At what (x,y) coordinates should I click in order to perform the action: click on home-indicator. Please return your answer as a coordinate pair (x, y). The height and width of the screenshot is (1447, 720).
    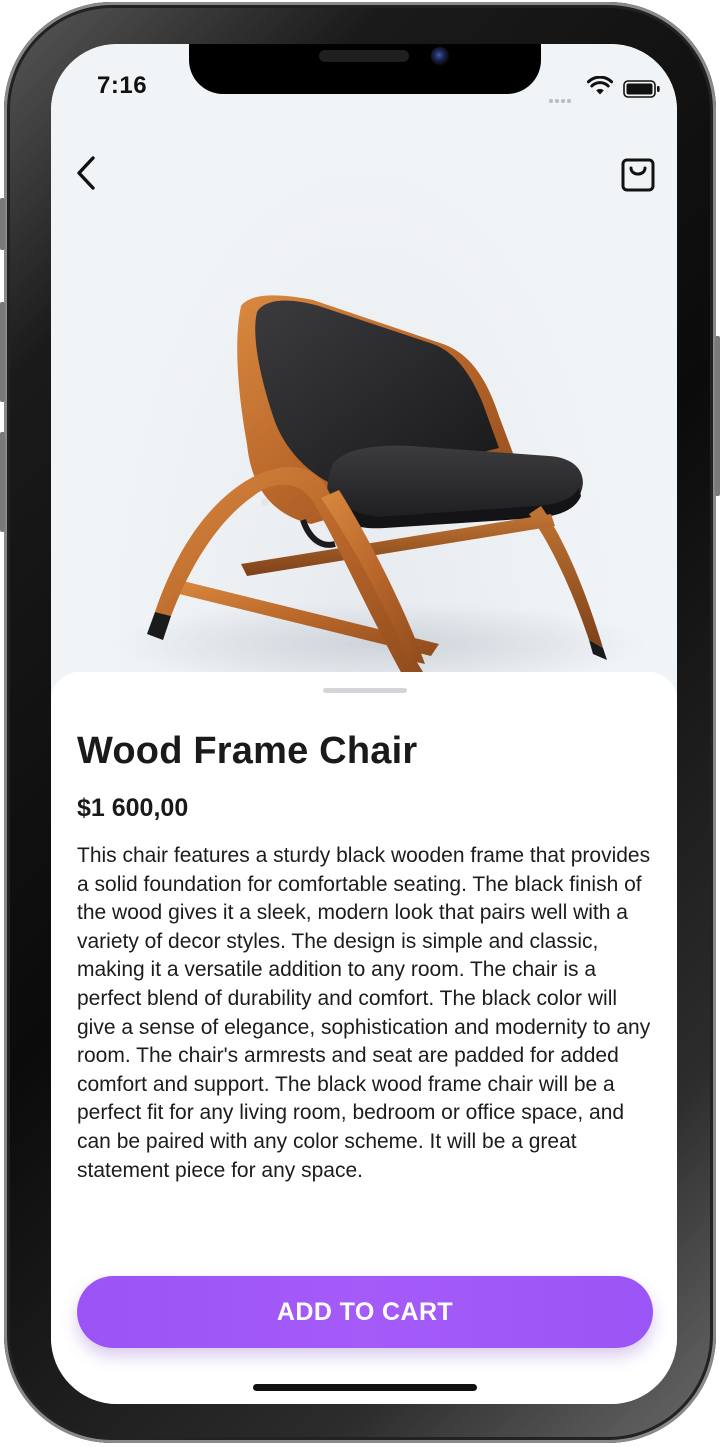
    Looking at the image, I should click on (365, 1387).